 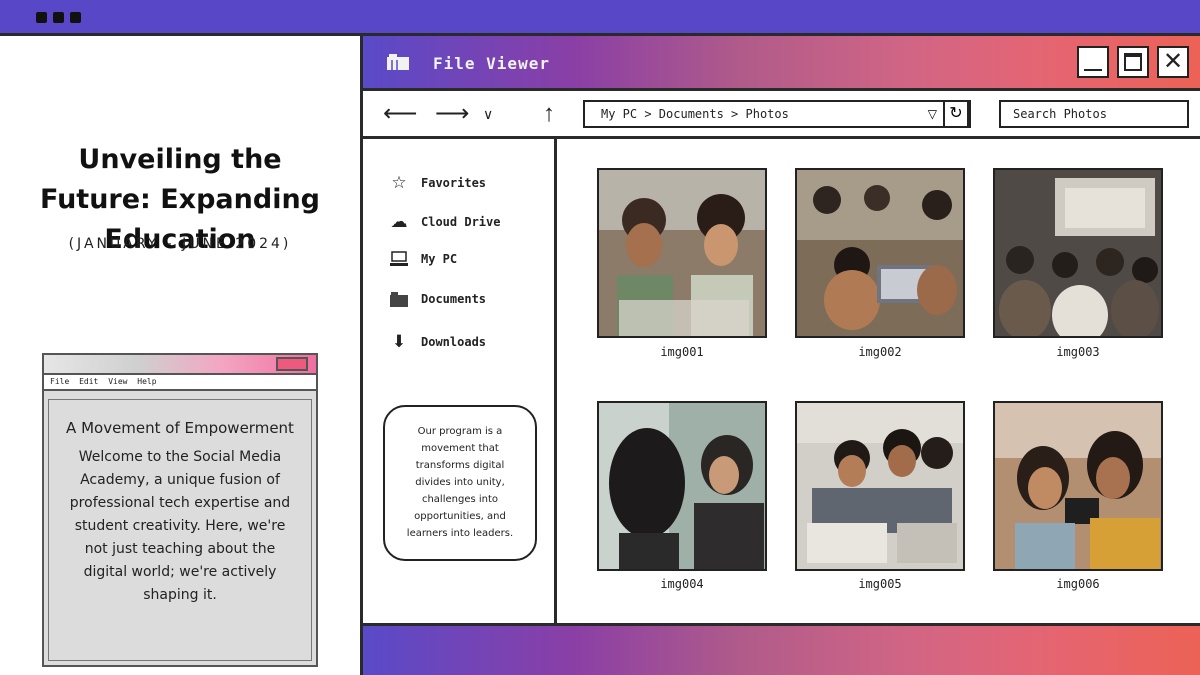 I want to click on sidebar-item-my-pc: My PC, so click(x=423, y=259).